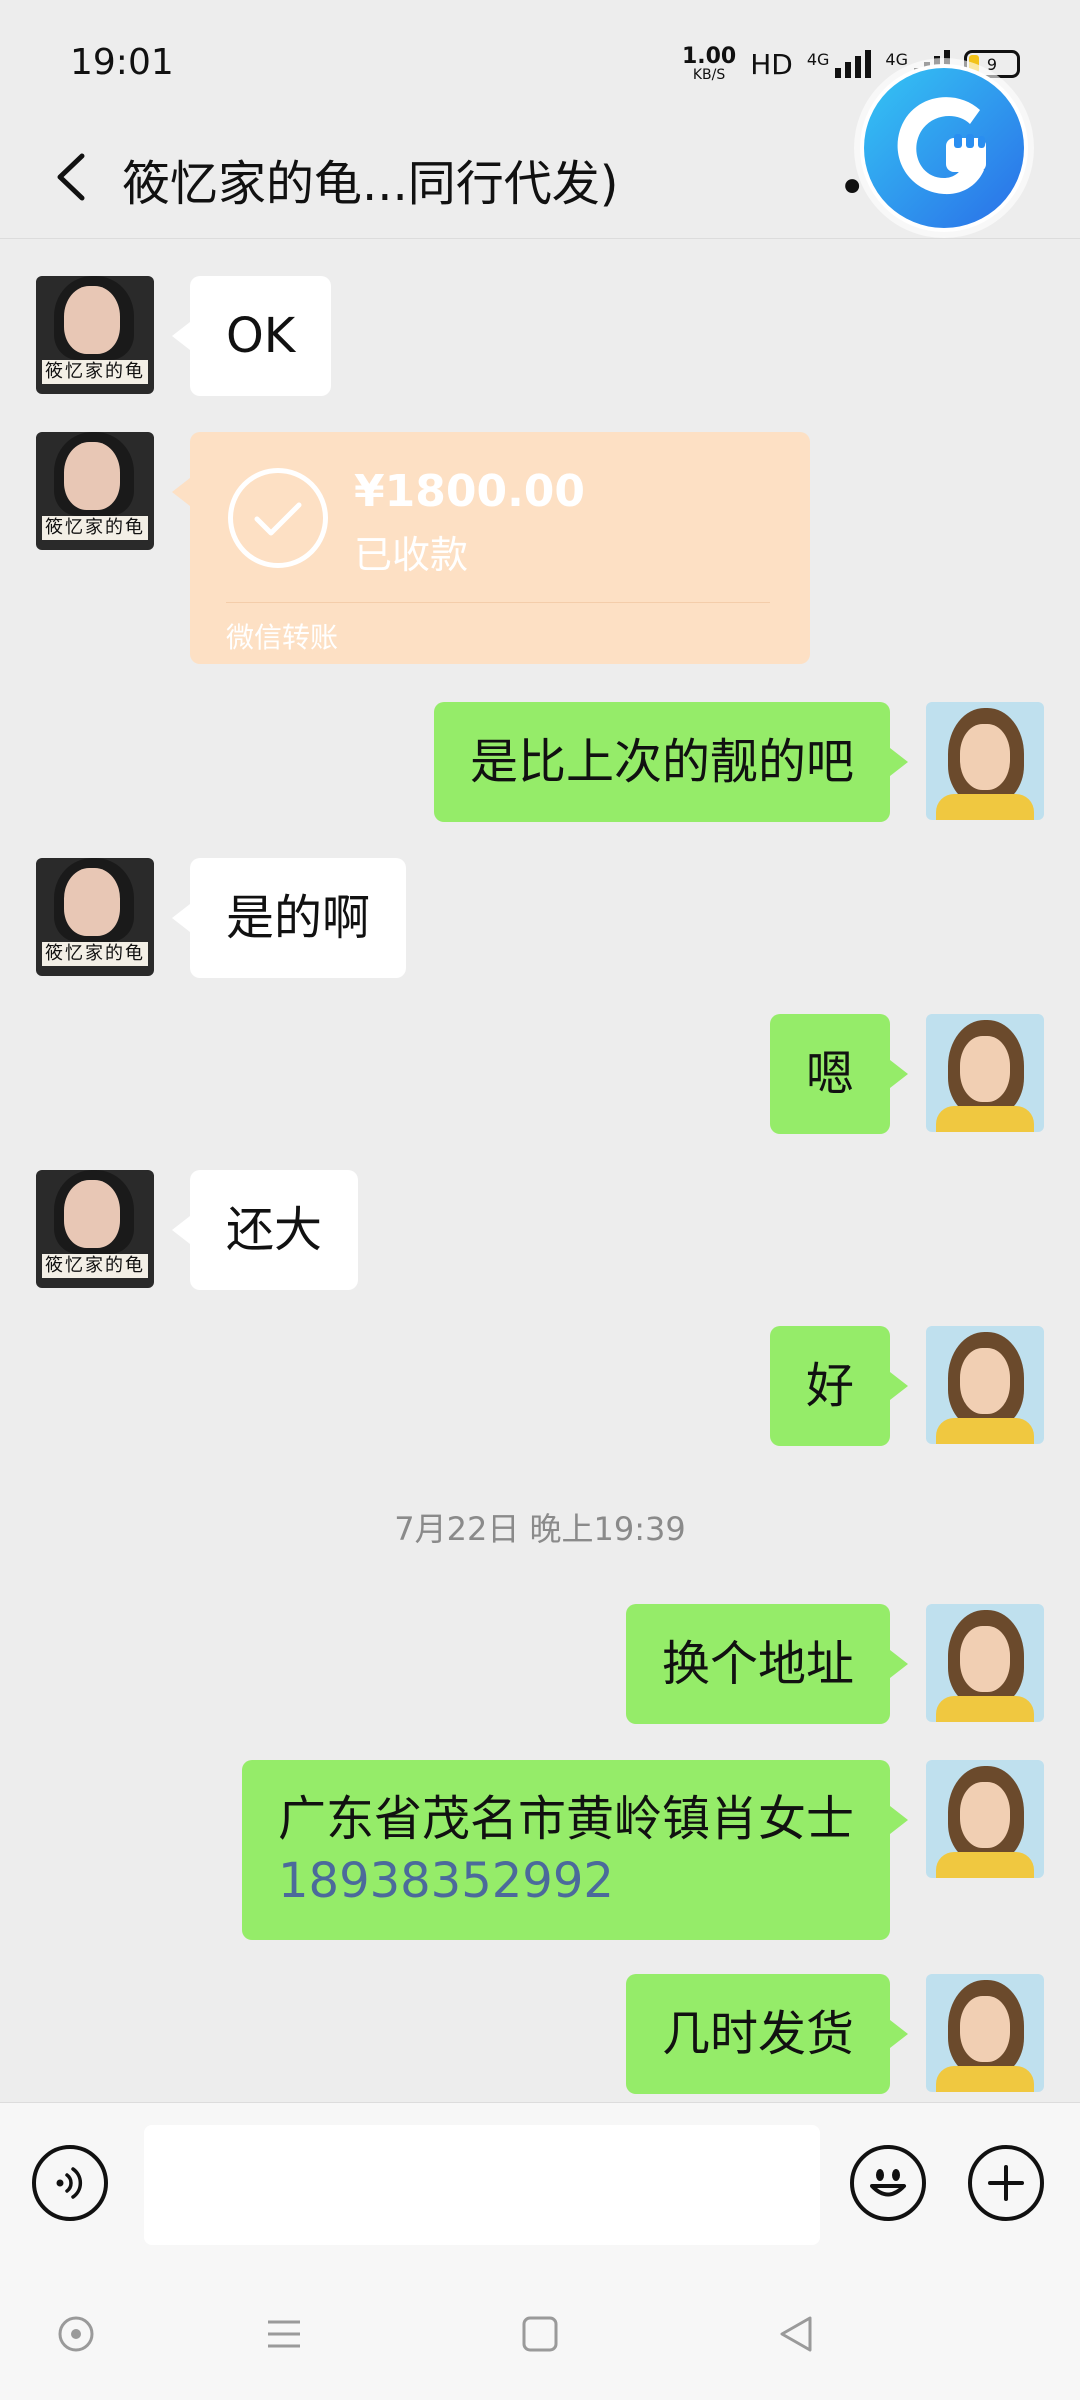 The width and height of the screenshot is (1080, 2400). I want to click on input-bar, so click(540, 2182).